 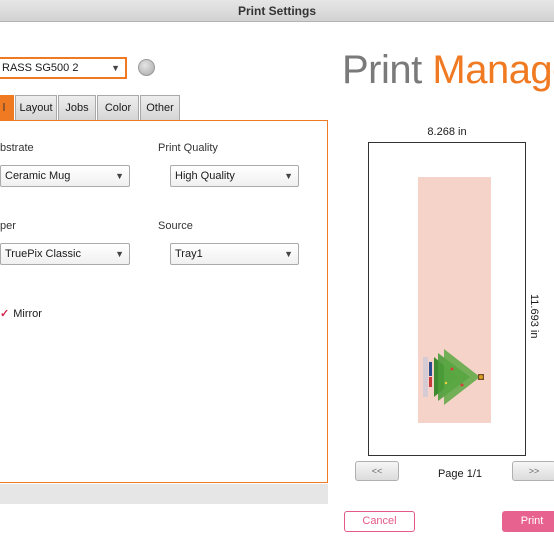 I want to click on tree-artwork, so click(x=453, y=377).